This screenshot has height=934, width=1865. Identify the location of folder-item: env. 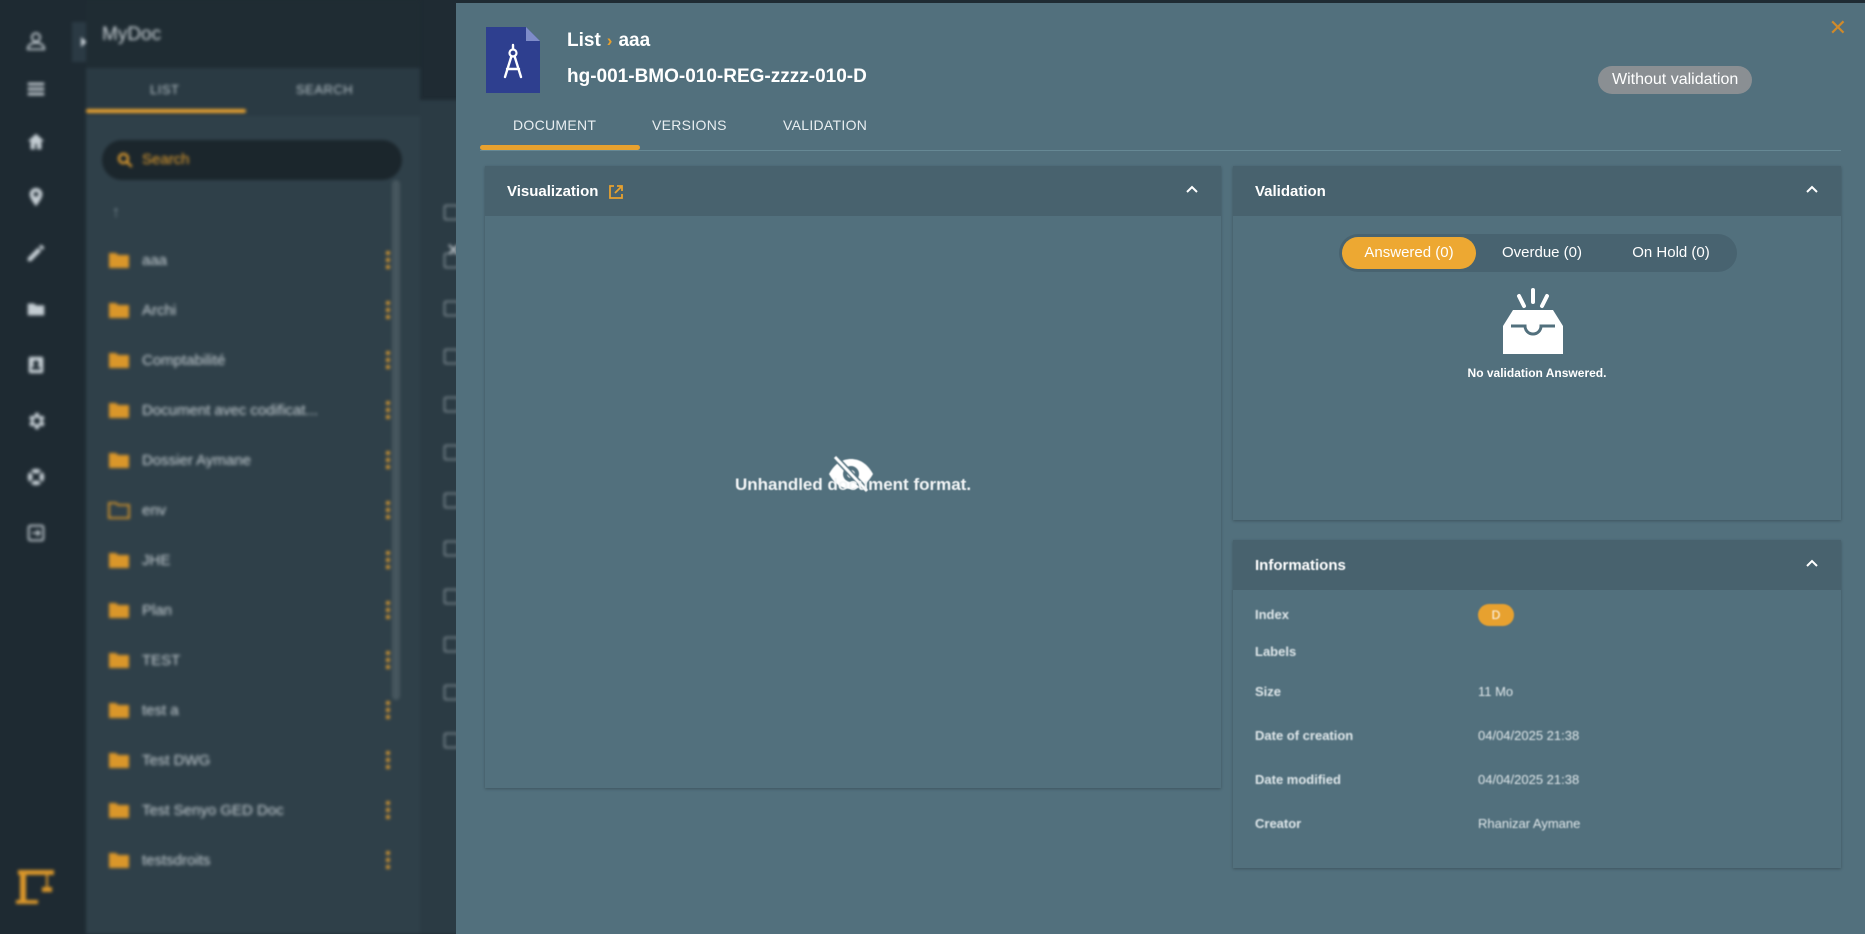
(258, 512).